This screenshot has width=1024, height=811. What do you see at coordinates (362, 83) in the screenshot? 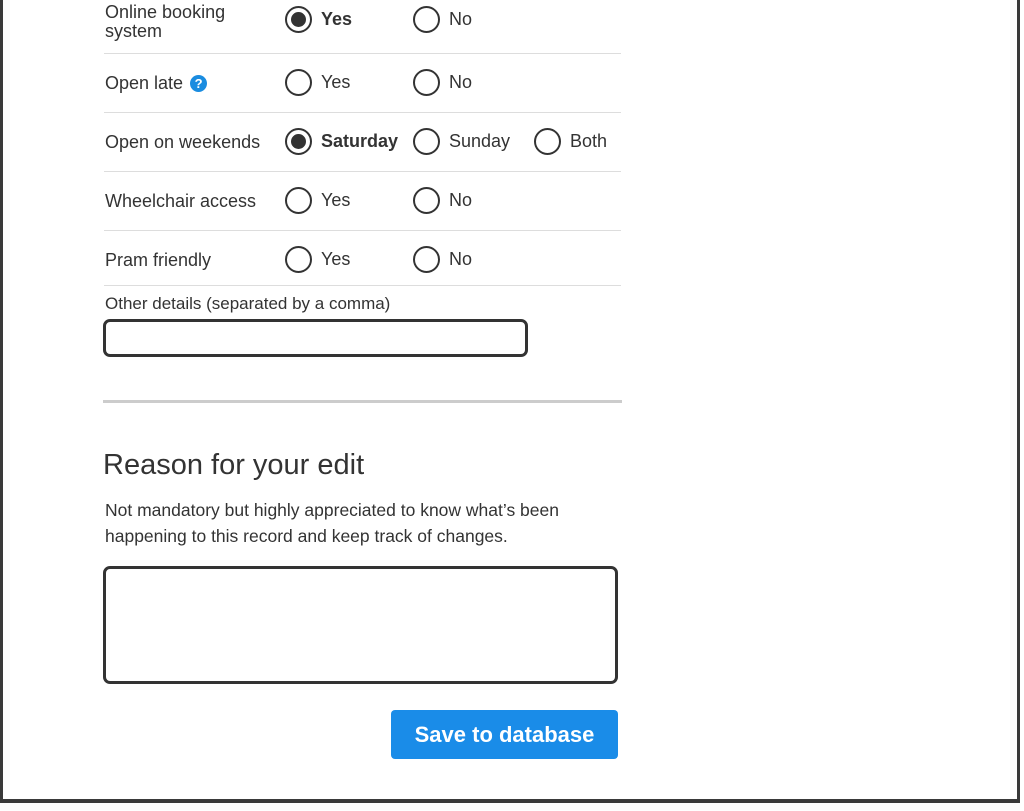
I see `field-row-open-late: Open late? Yes No` at bounding box center [362, 83].